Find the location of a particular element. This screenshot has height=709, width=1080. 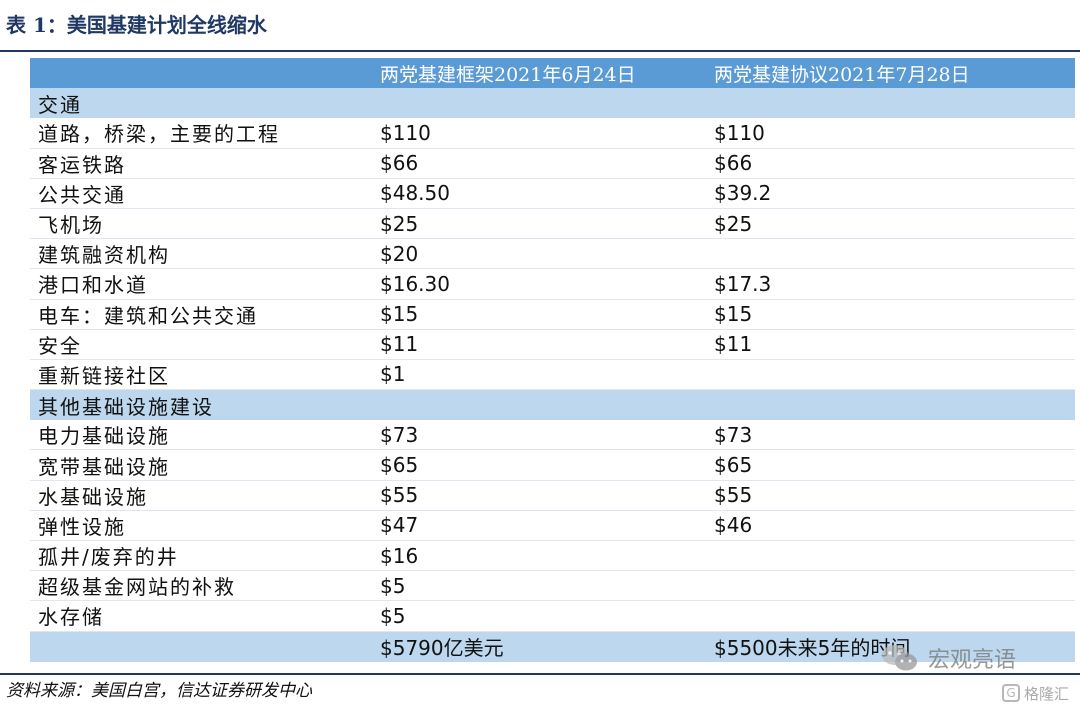

june-value-cell: $11 is located at coordinates (399, 344).